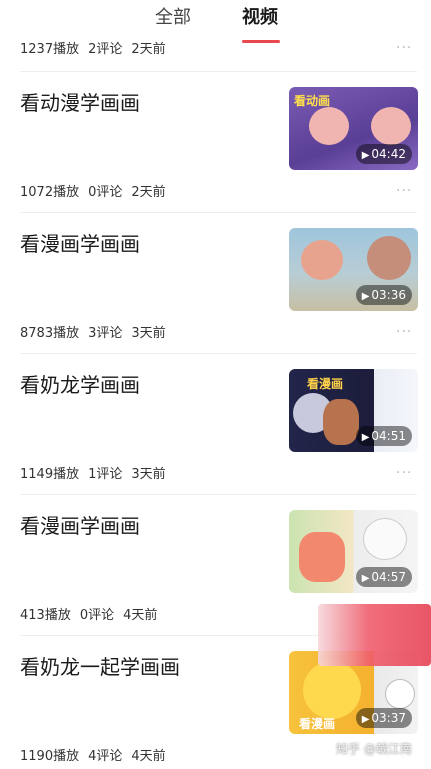 The height and width of the screenshot is (769, 431). Describe the element at coordinates (80, 385) in the screenshot. I see `video-title: 看奶龙学画画` at that location.